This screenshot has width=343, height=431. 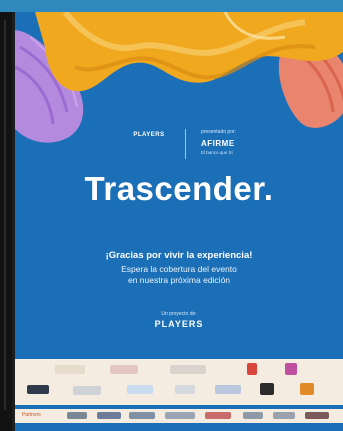 I want to click on top-bar, so click(x=171, y=6).